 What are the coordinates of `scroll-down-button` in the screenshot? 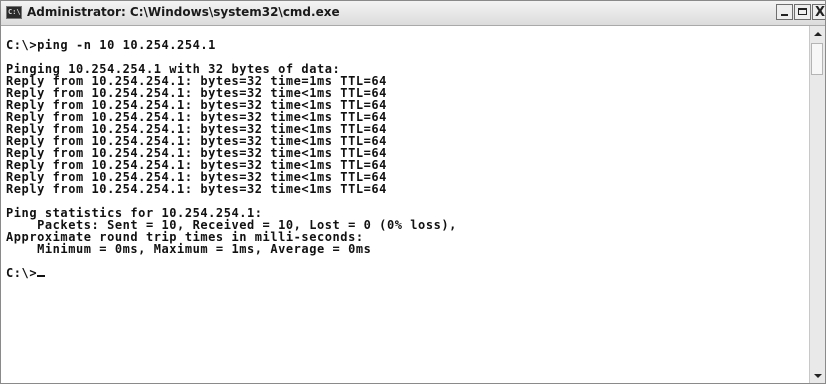 It's located at (817, 375).